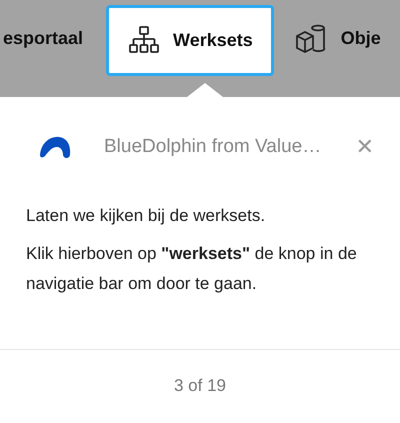 Image resolution: width=400 pixels, height=423 pixels. What do you see at coordinates (146, 216) in the screenshot?
I see `instruction-text: Laten we kijken bij de werksets.` at bounding box center [146, 216].